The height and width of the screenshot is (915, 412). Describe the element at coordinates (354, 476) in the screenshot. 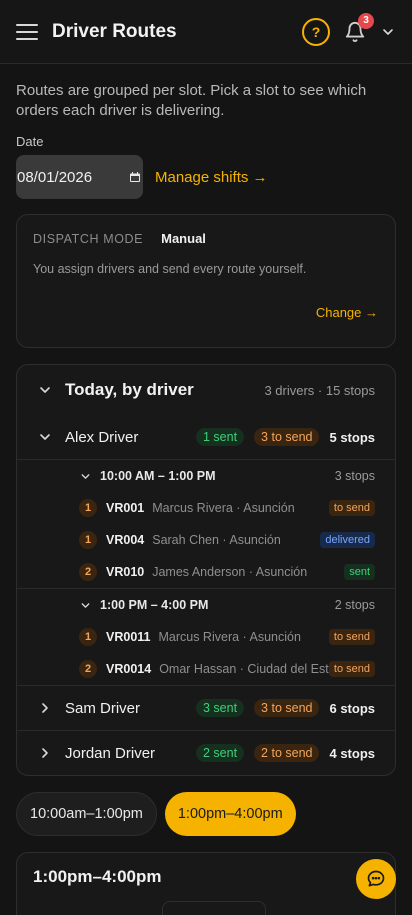

I see `slot-stop-count: 3 stops` at that location.